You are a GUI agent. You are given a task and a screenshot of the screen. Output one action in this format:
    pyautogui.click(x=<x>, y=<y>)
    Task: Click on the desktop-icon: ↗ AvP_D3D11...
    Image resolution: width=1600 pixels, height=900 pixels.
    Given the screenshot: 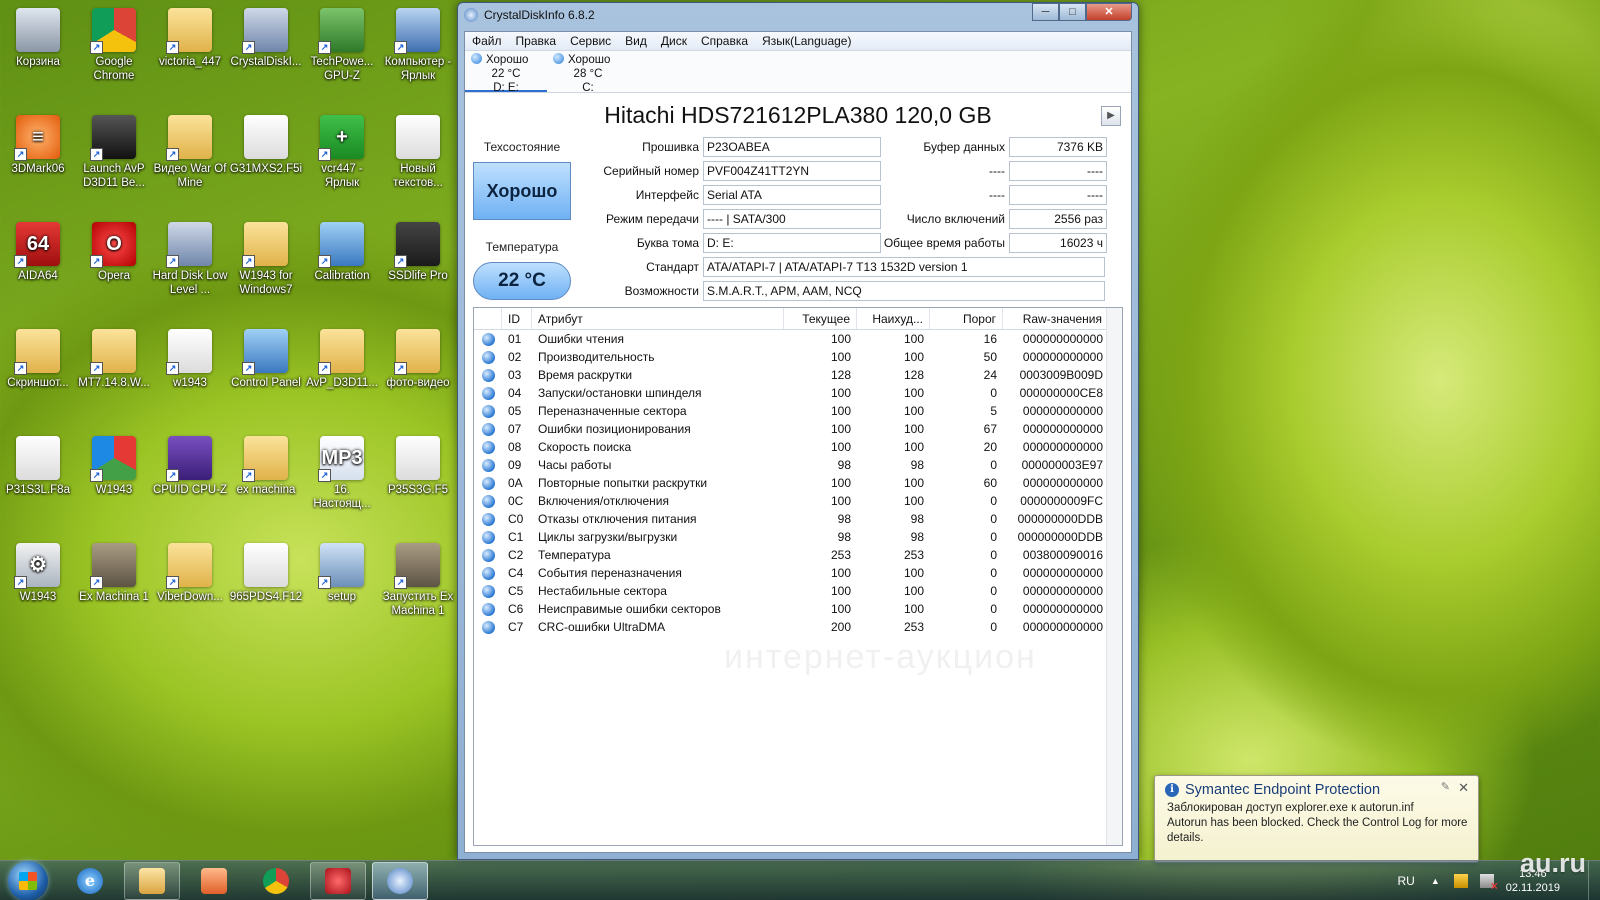 What is the action you would take?
    pyautogui.click(x=342, y=357)
    